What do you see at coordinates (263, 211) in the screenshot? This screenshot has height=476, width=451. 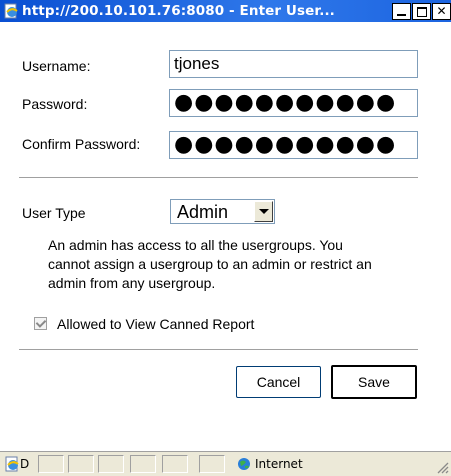 I see `chevron-down-icon` at bounding box center [263, 211].